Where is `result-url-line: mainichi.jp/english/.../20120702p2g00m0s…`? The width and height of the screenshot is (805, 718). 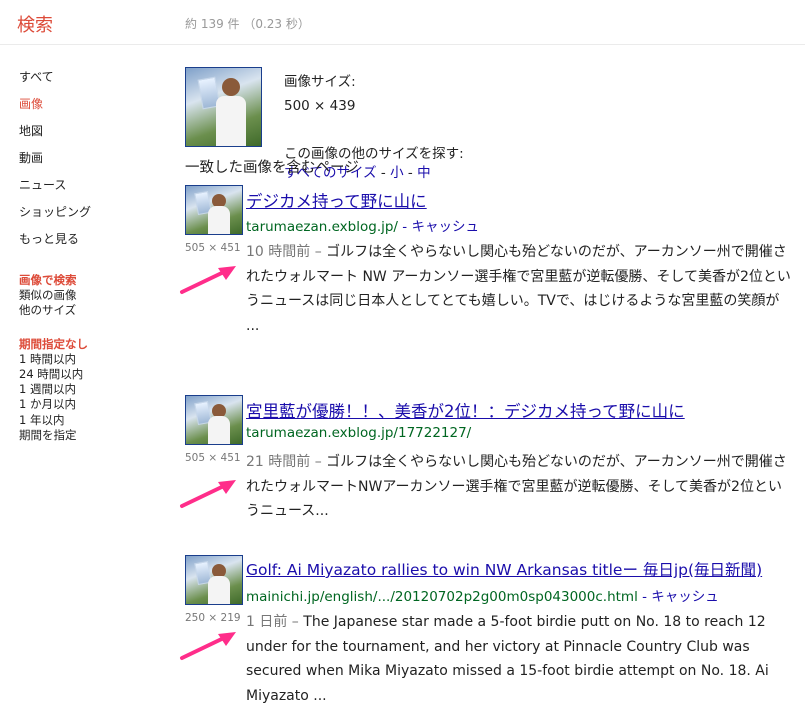 result-url-line: mainichi.jp/english/.../20120702p2g00m0s… is located at coordinates (482, 595).